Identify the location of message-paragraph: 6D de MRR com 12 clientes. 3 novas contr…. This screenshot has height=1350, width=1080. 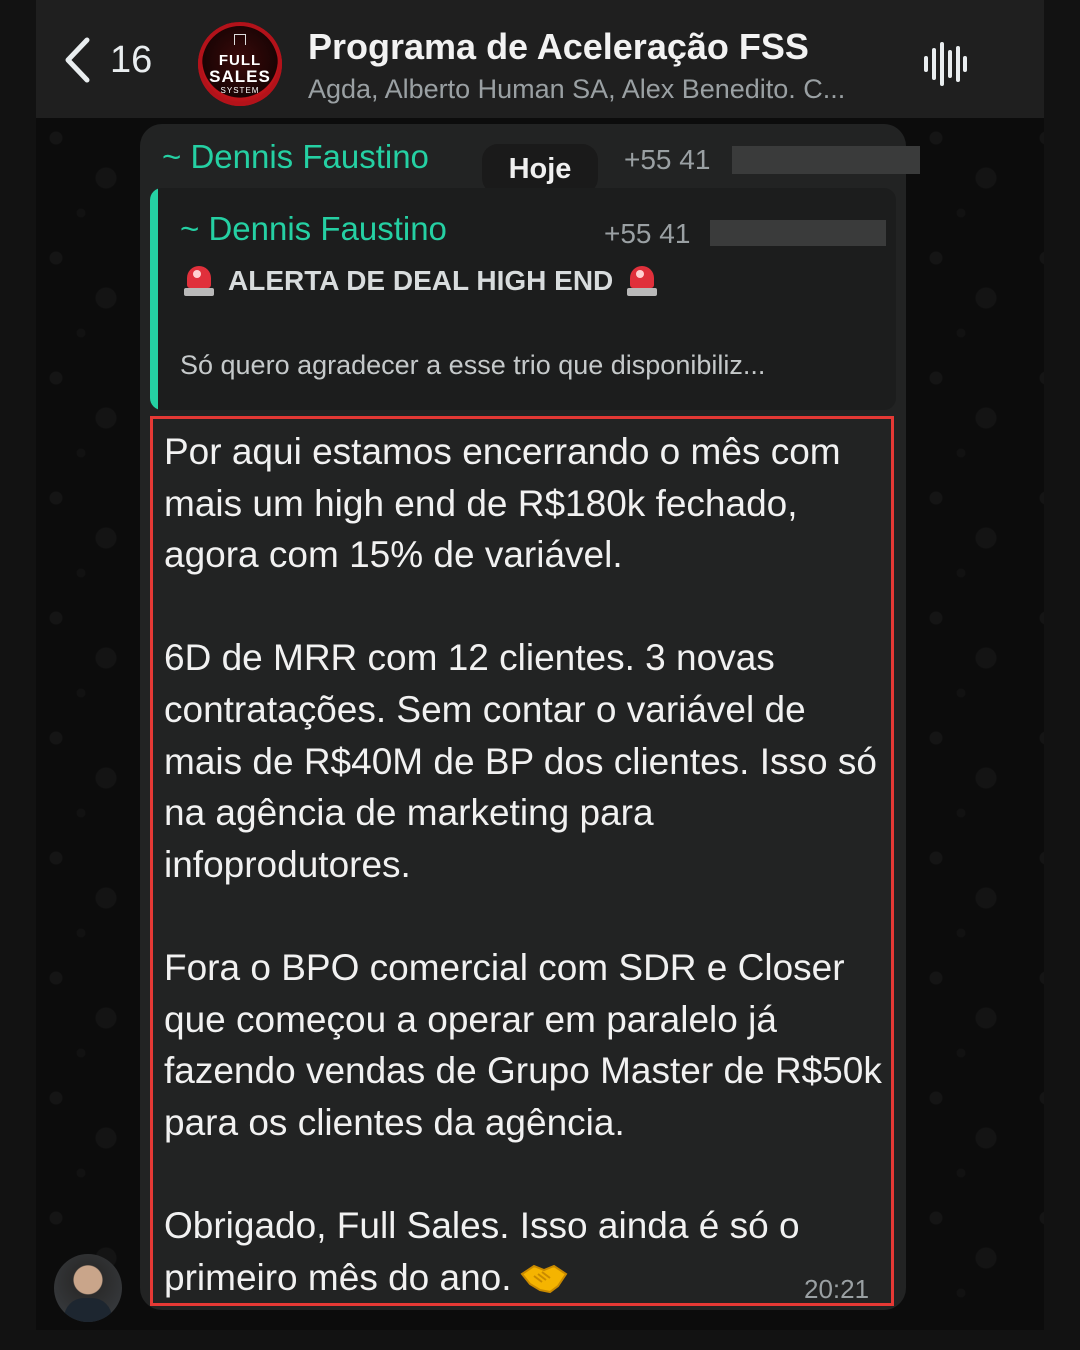
(520, 761).